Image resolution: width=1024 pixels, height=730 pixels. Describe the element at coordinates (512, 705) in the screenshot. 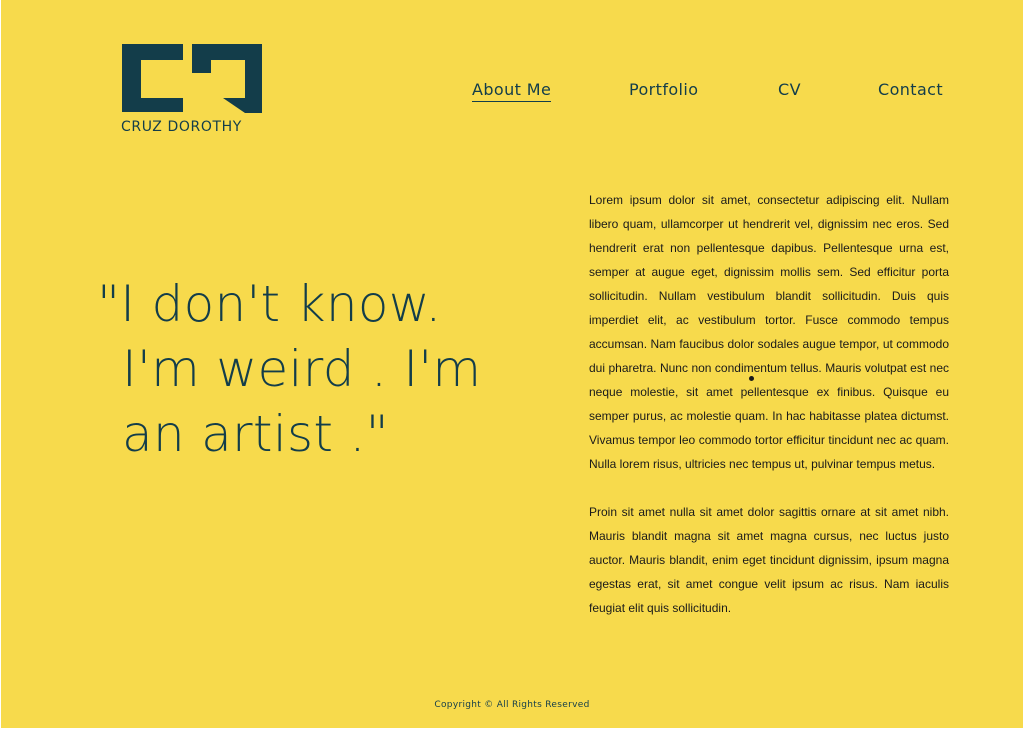

I see `footer-copyright: Copyright © All Rights Reserved` at that location.